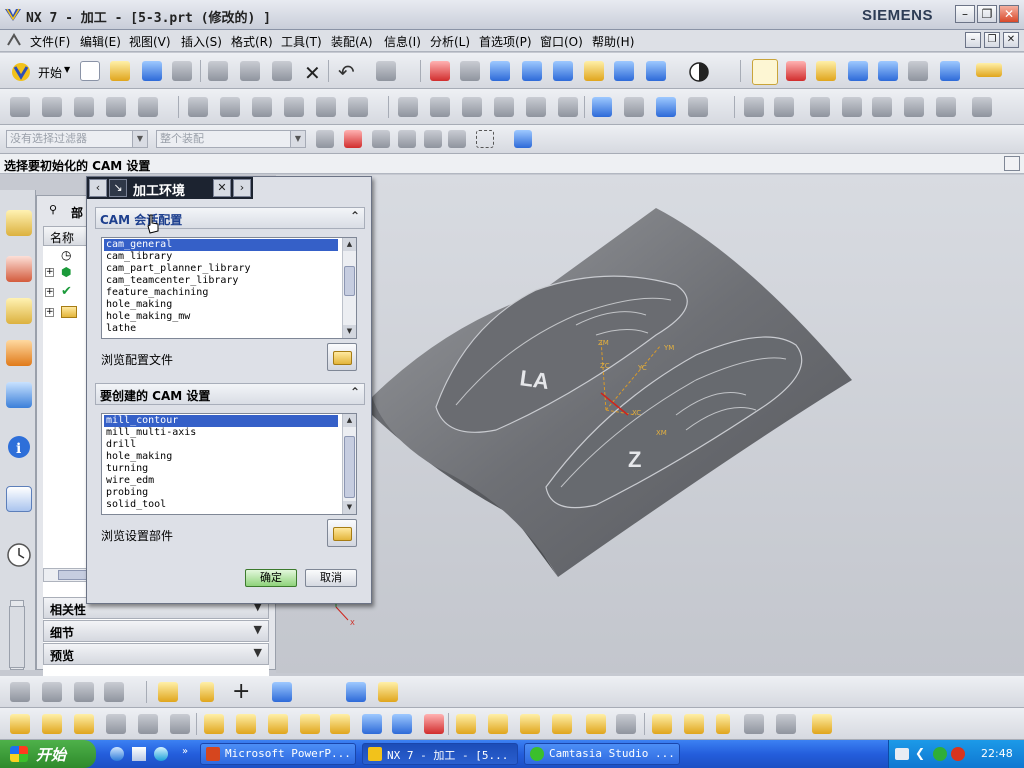 The image size is (1024, 768). What do you see at coordinates (352, 41) in the screenshot?
I see `menu-assembly: 装配(A)` at bounding box center [352, 41].